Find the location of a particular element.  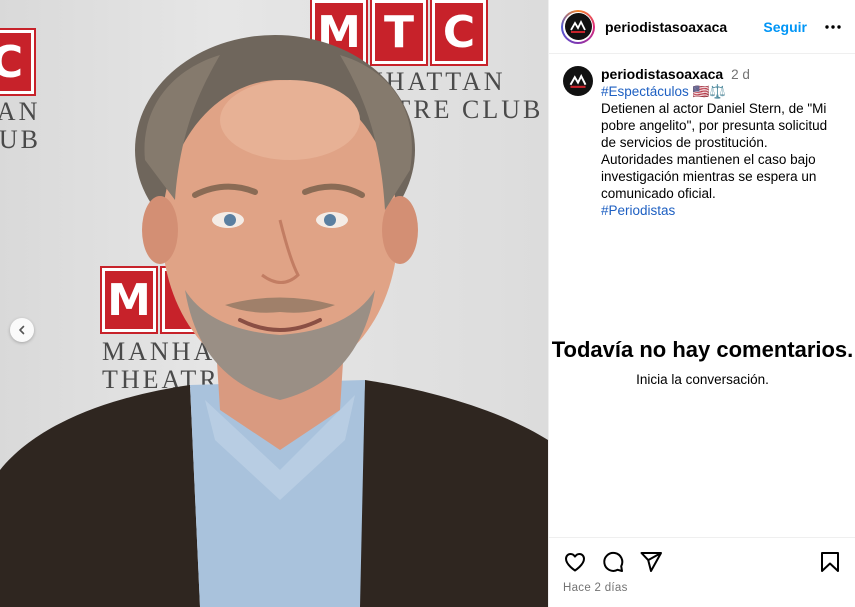

share-icon is located at coordinates (651, 562).